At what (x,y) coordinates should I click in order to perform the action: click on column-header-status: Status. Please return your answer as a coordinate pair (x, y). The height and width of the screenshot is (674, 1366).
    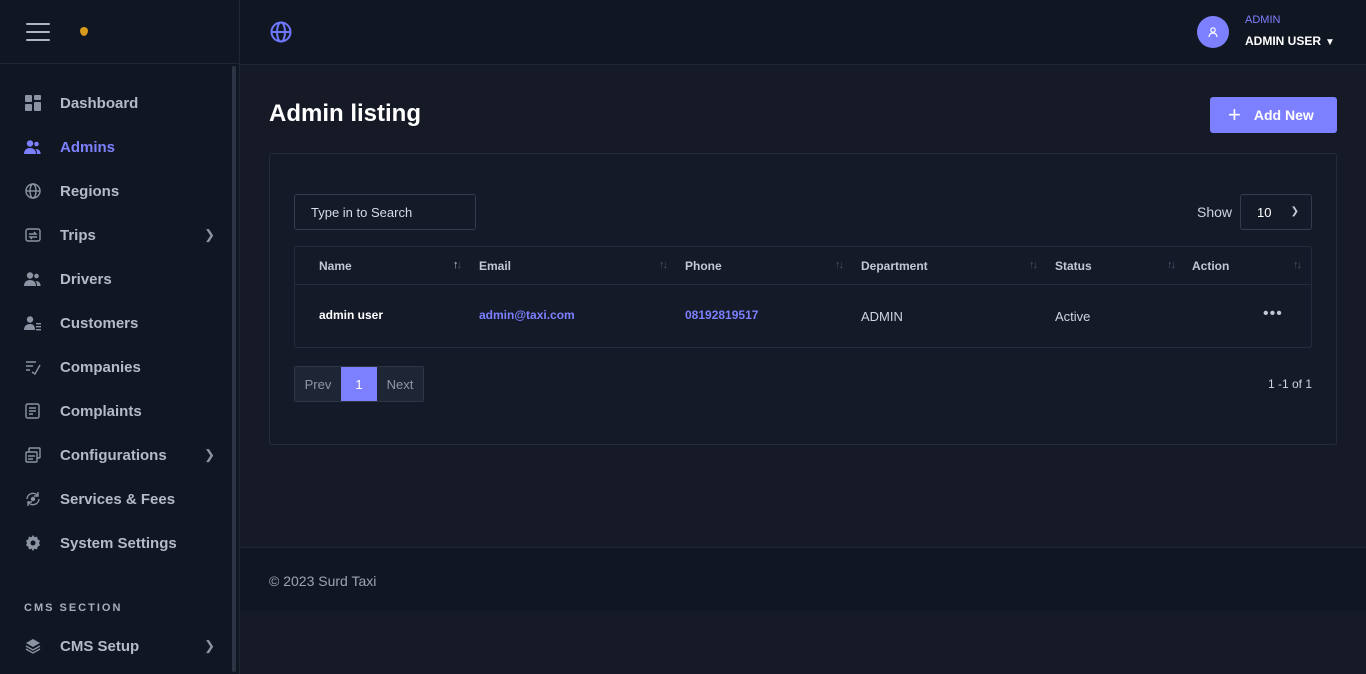
    Looking at the image, I should click on (1073, 266).